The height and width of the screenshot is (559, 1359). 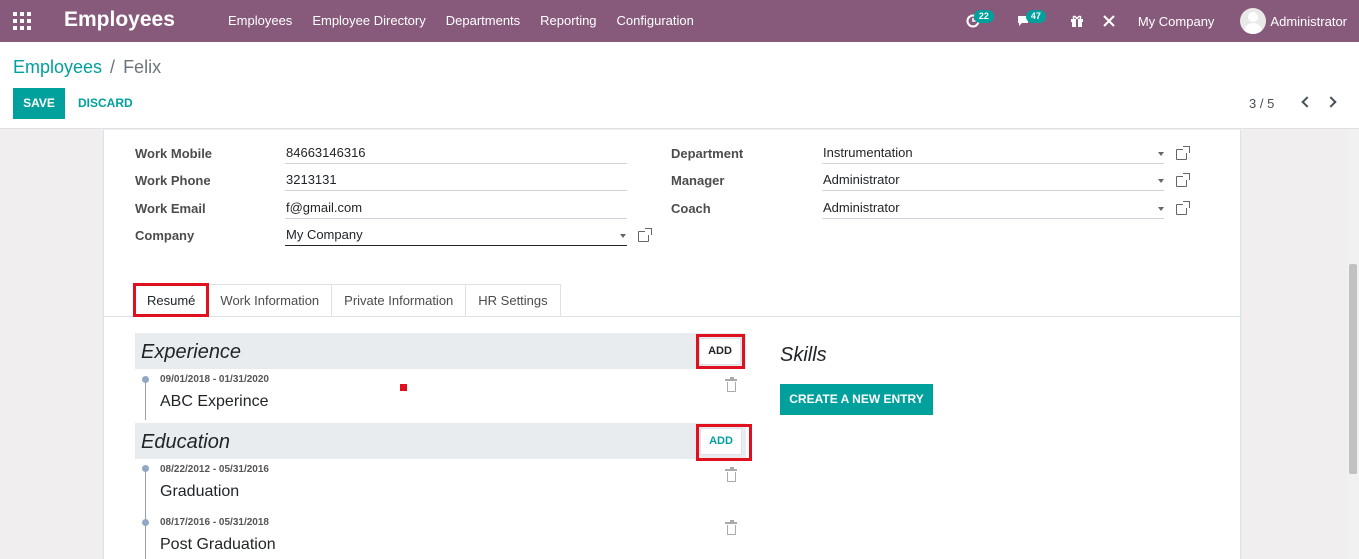 What do you see at coordinates (260, 21) in the screenshot?
I see `menu-item-employees: Employees` at bounding box center [260, 21].